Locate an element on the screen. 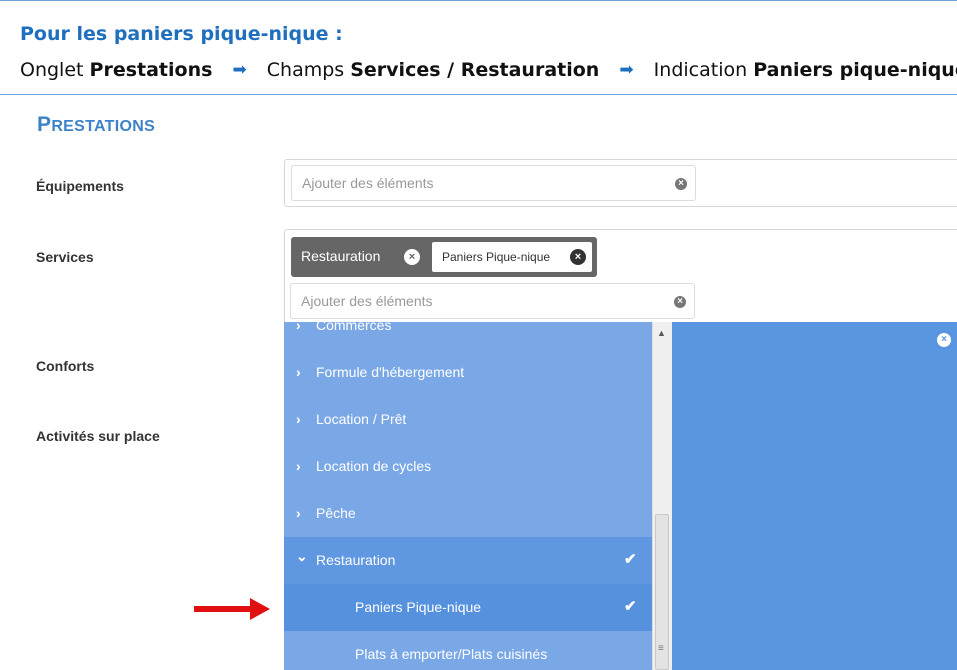 This screenshot has width=957, height=670. dropdown-item-peche: › Pêche is located at coordinates (468, 513).